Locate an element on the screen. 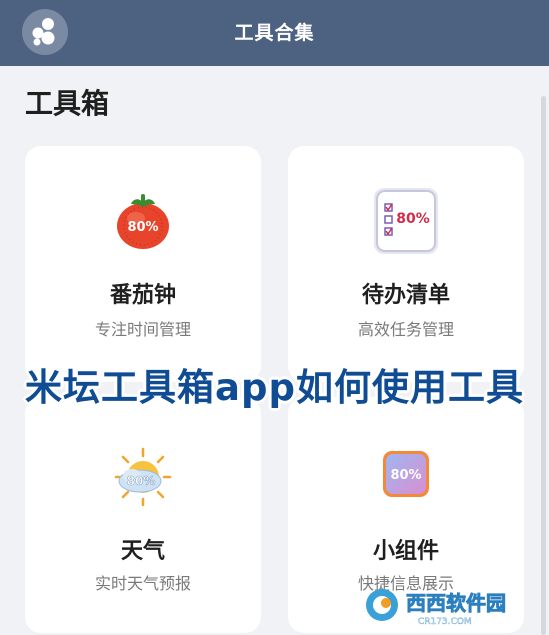 The image size is (549, 635). card-desc: 专注时间管理 is located at coordinates (142, 329).